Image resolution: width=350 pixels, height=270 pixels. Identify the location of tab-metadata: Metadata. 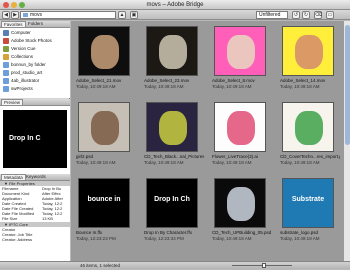
(13, 177).